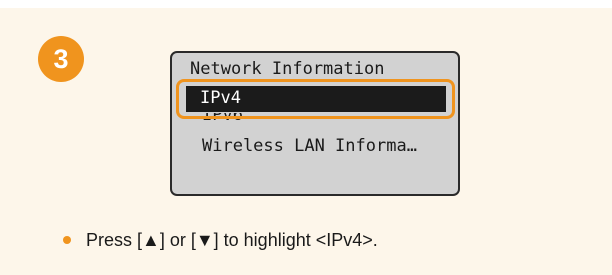 This screenshot has height=275, width=612. I want to click on screen-title: Network Information, so click(287, 69).